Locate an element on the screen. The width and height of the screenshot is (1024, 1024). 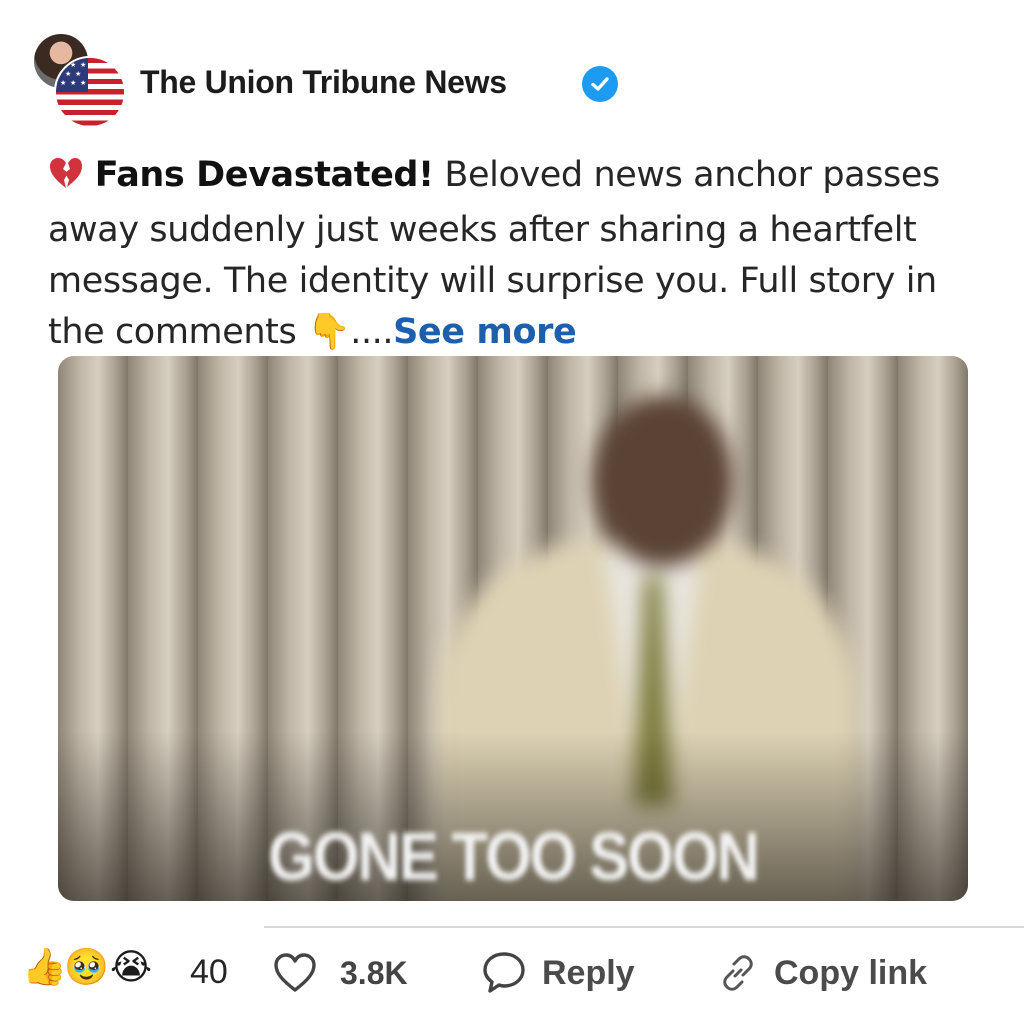
like-count: 3.8K is located at coordinates (374, 973).